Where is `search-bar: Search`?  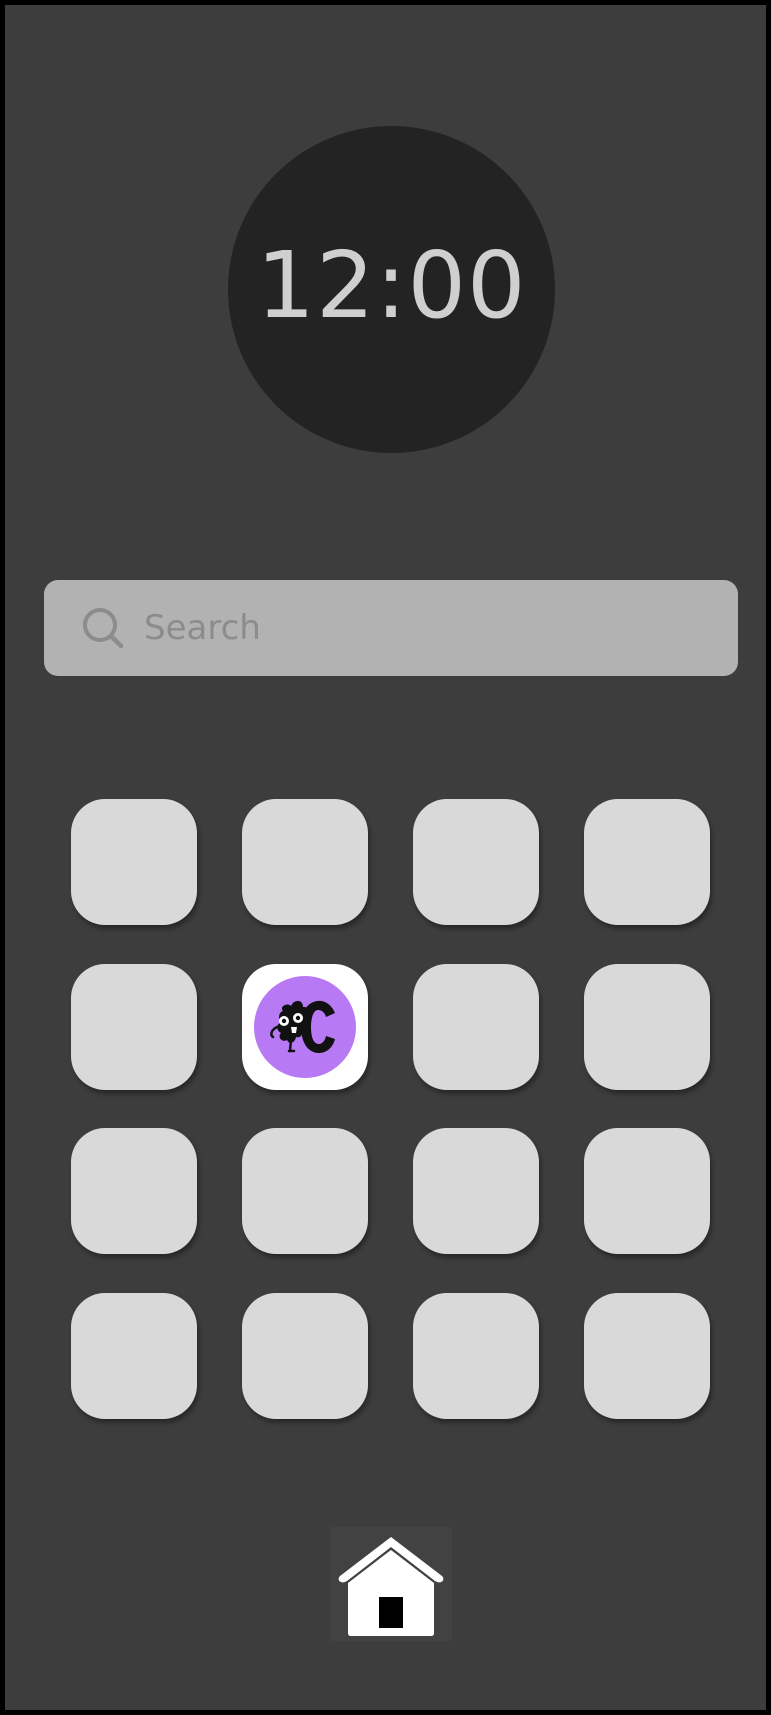
search-bar: Search is located at coordinates (391, 628).